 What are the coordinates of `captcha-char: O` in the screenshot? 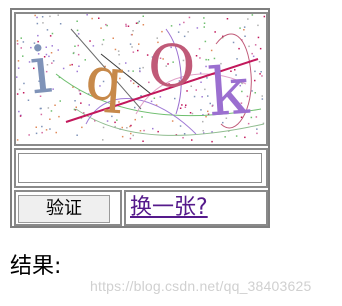 It's located at (172, 66).